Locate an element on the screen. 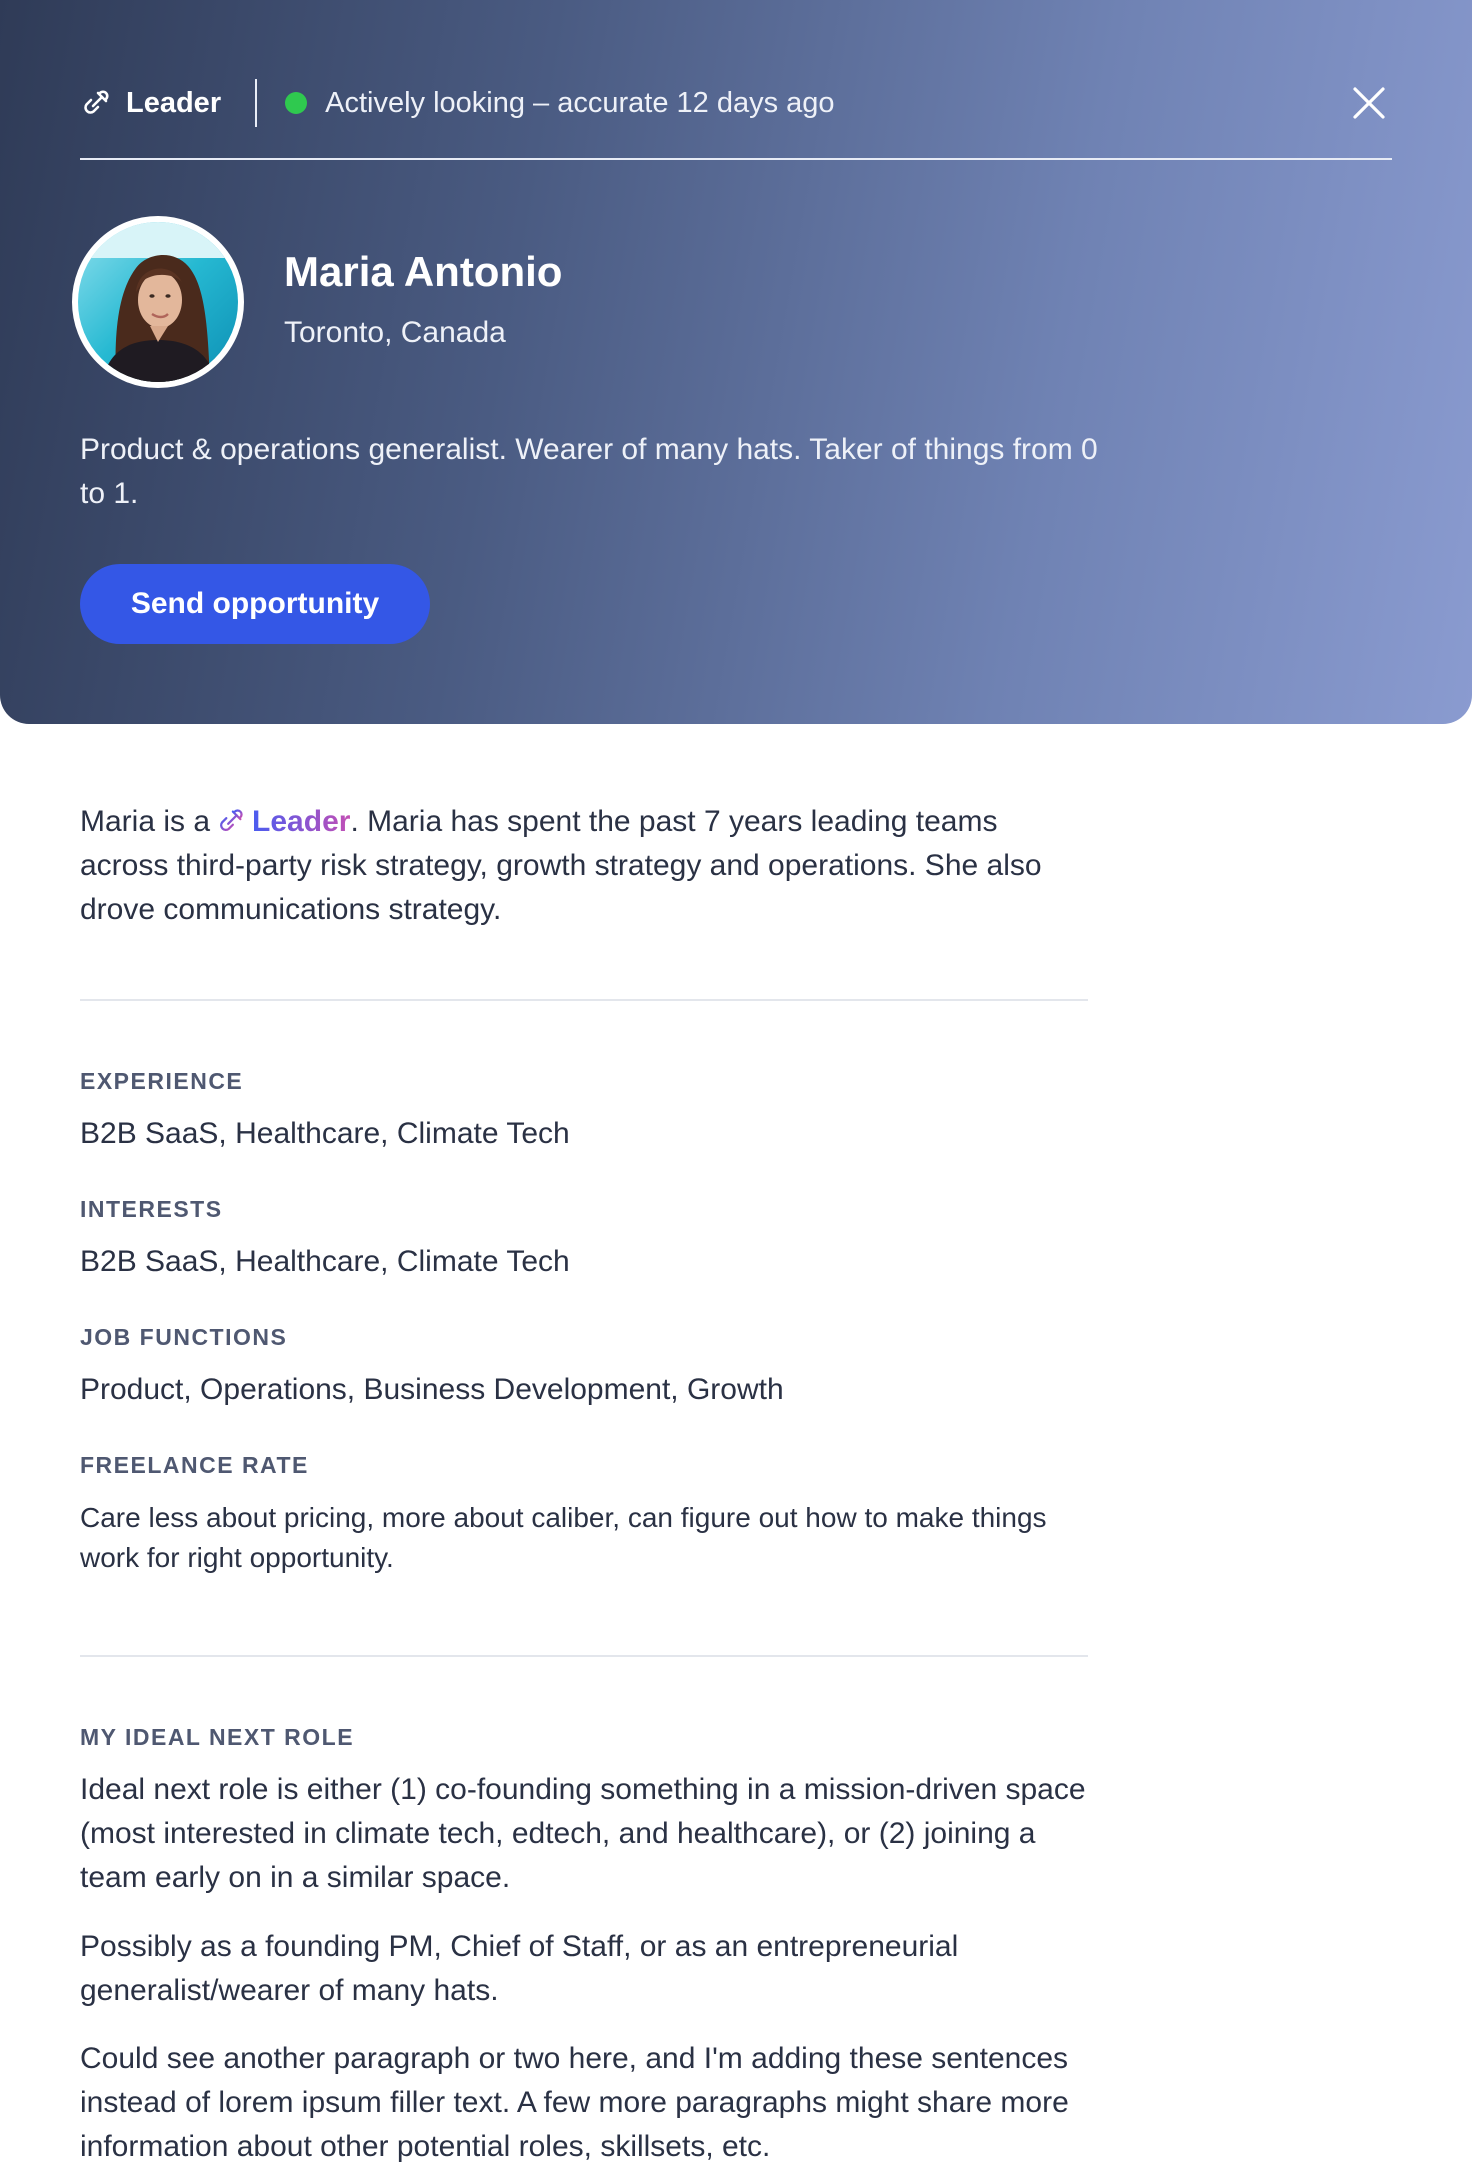 This screenshot has width=1472, height=2178. profile-location: Toronto, Canada is located at coordinates (395, 332).